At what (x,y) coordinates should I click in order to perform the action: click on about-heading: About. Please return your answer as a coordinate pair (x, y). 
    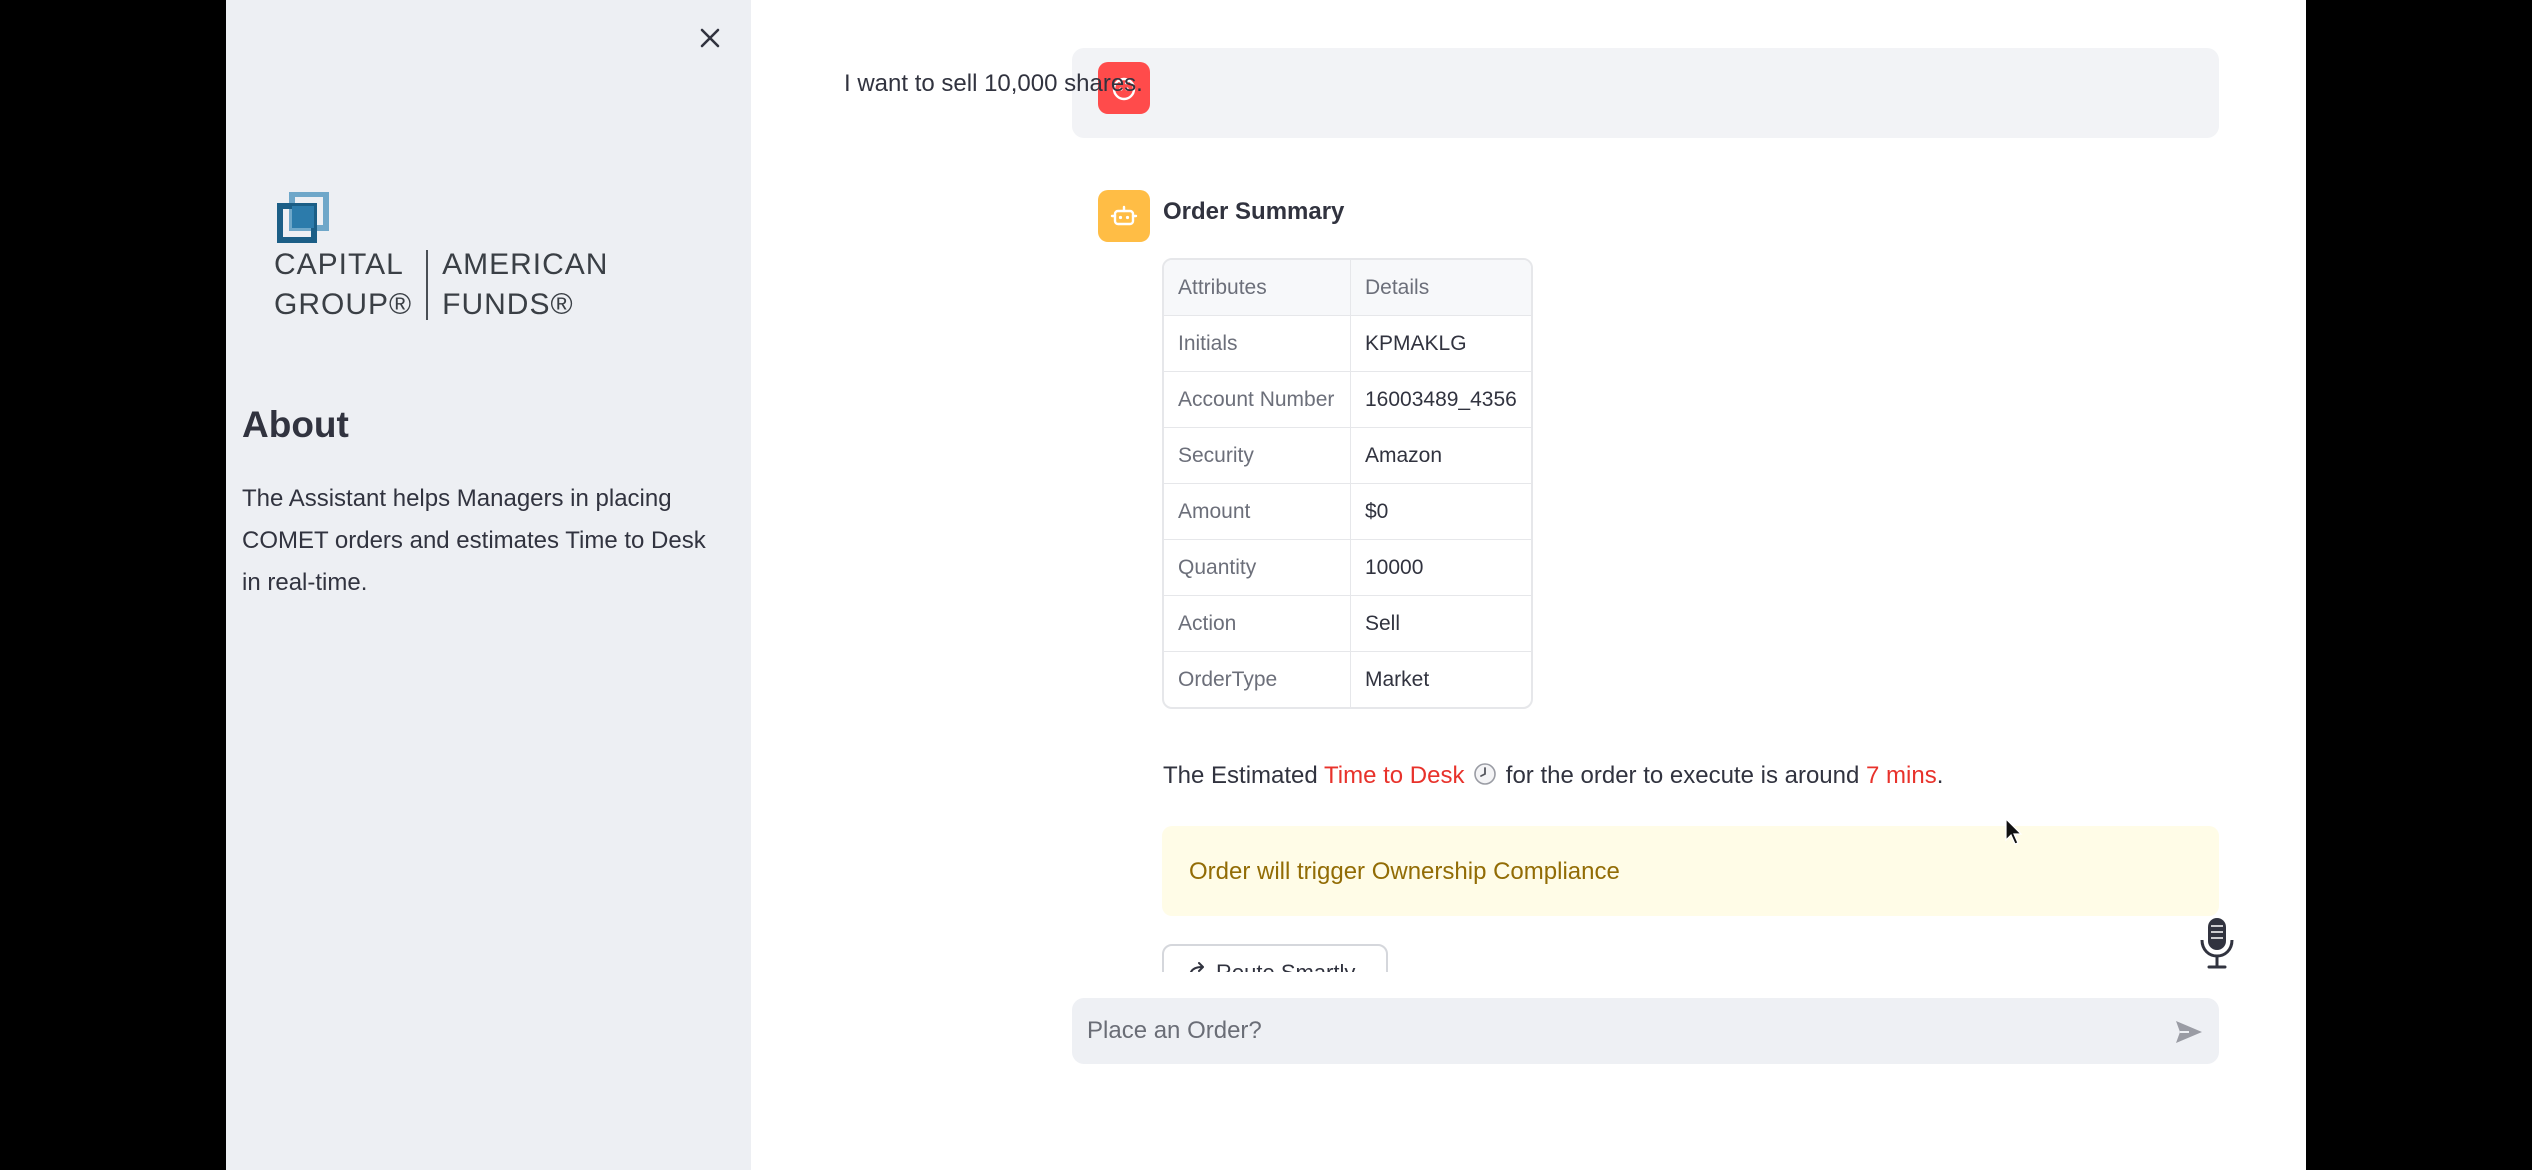
    Looking at the image, I should click on (295, 424).